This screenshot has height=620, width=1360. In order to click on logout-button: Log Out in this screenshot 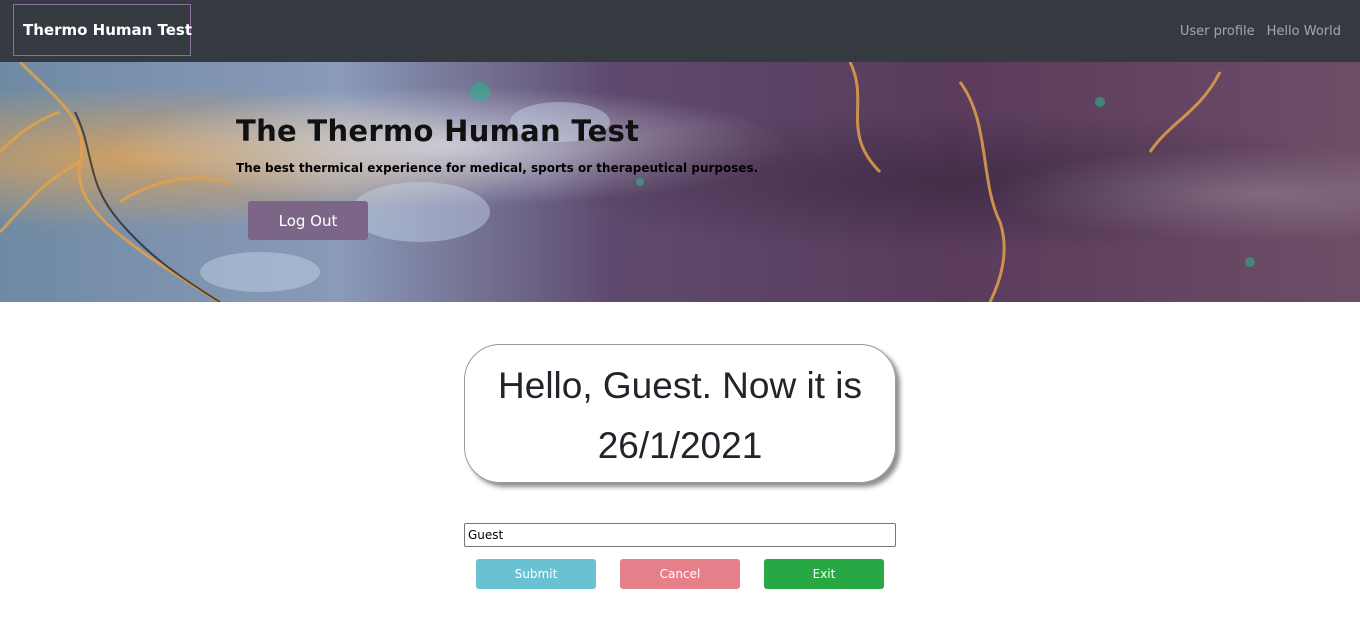, I will do `click(308, 220)`.